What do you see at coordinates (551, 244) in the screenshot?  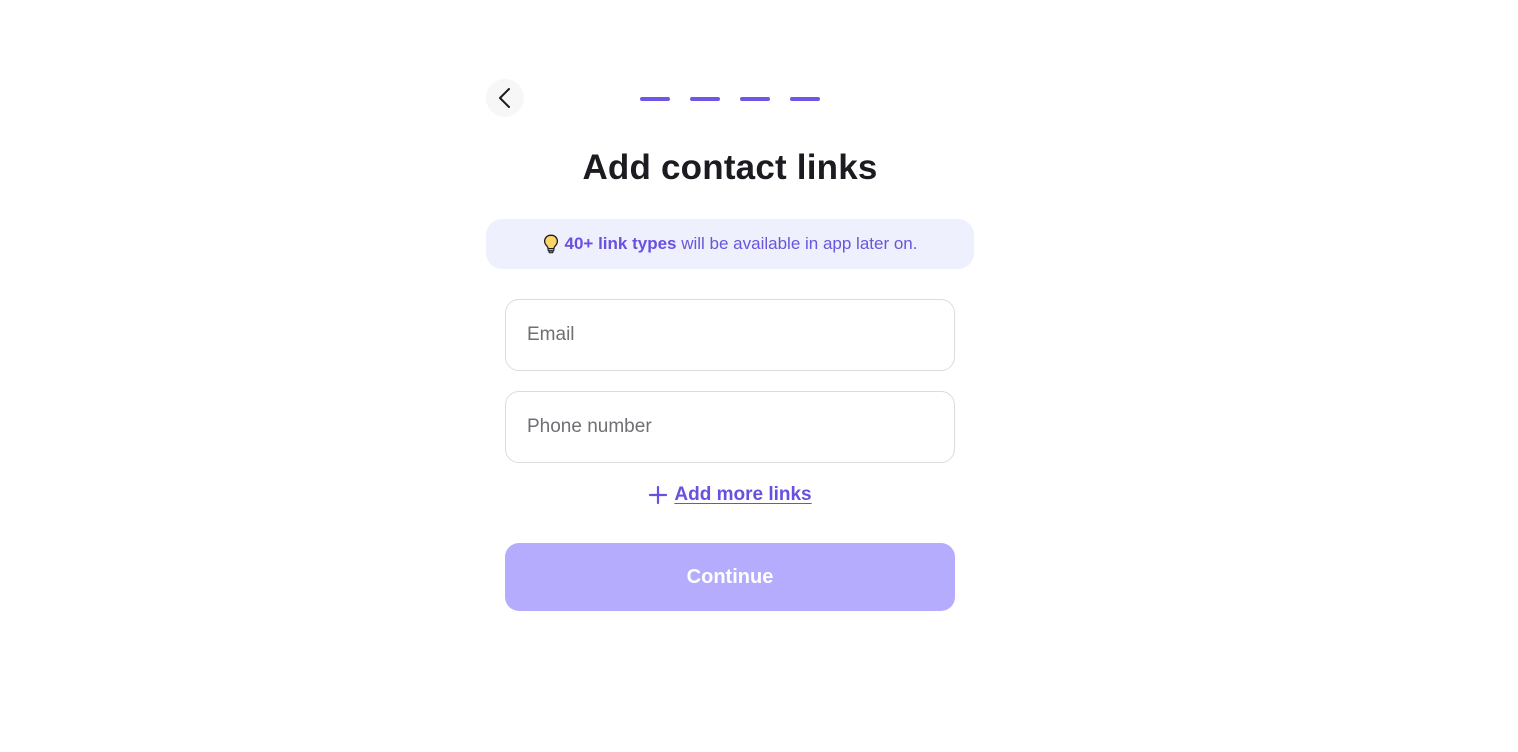 I see `lightbulb-icon` at bounding box center [551, 244].